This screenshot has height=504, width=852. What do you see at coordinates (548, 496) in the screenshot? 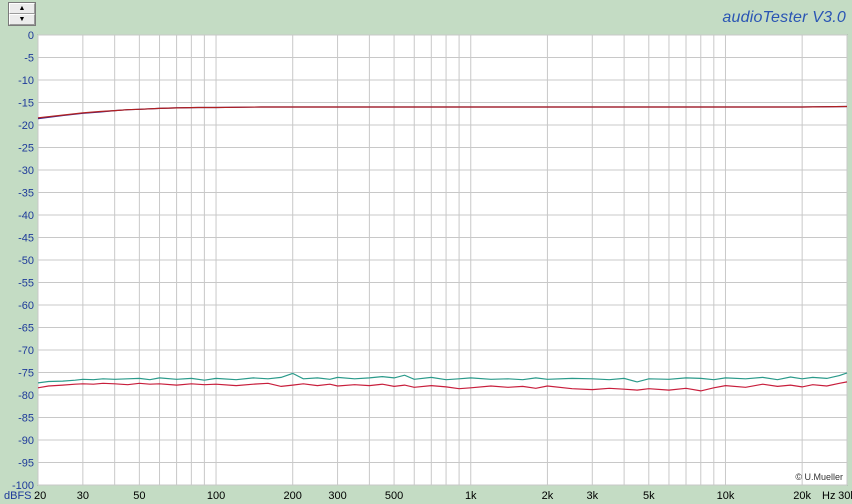
I see `x-tick-label: 2k` at bounding box center [548, 496].